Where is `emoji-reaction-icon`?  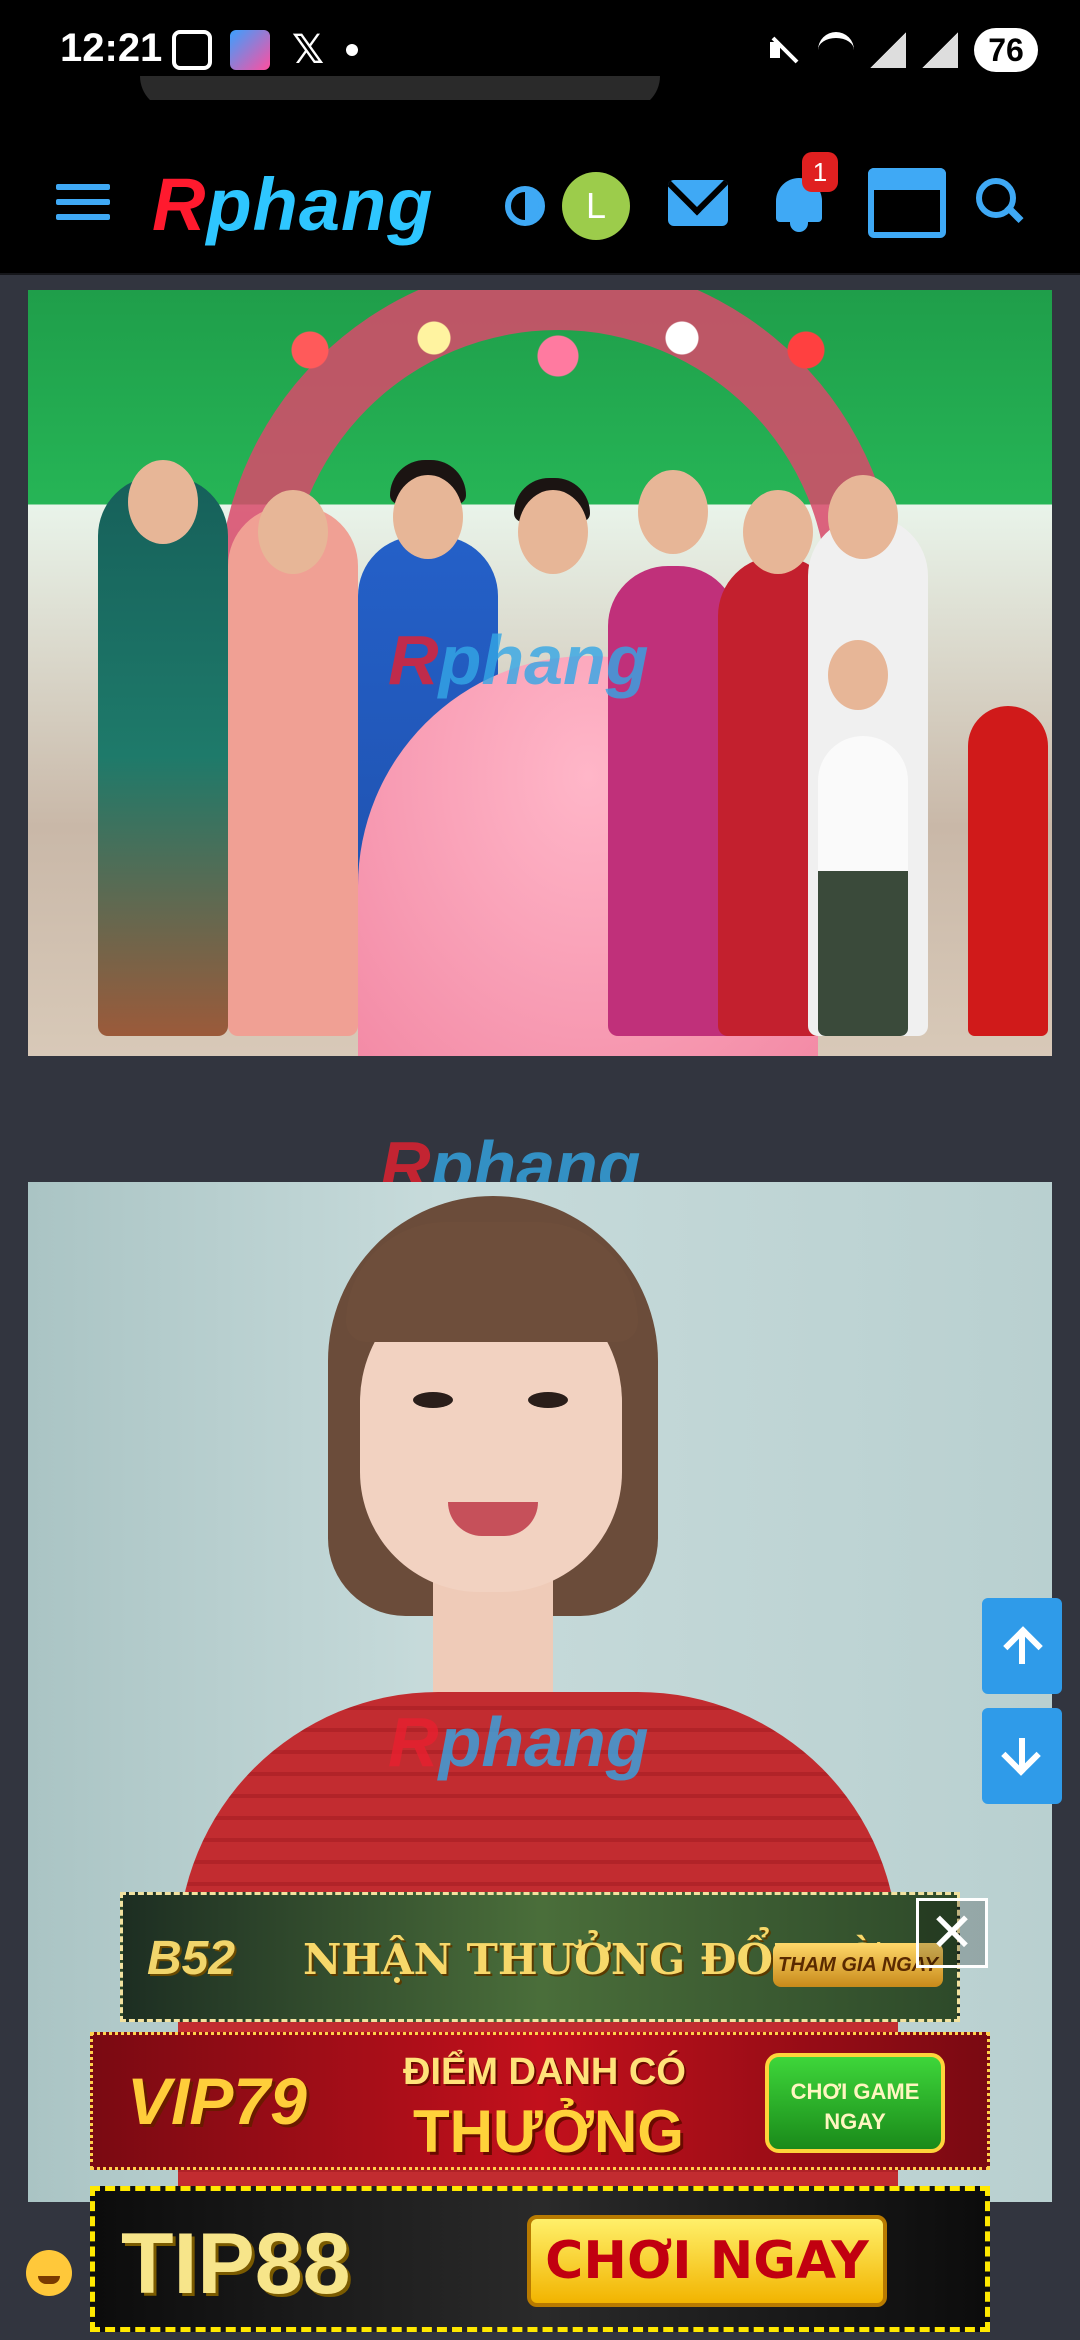 emoji-reaction-icon is located at coordinates (49, 2273).